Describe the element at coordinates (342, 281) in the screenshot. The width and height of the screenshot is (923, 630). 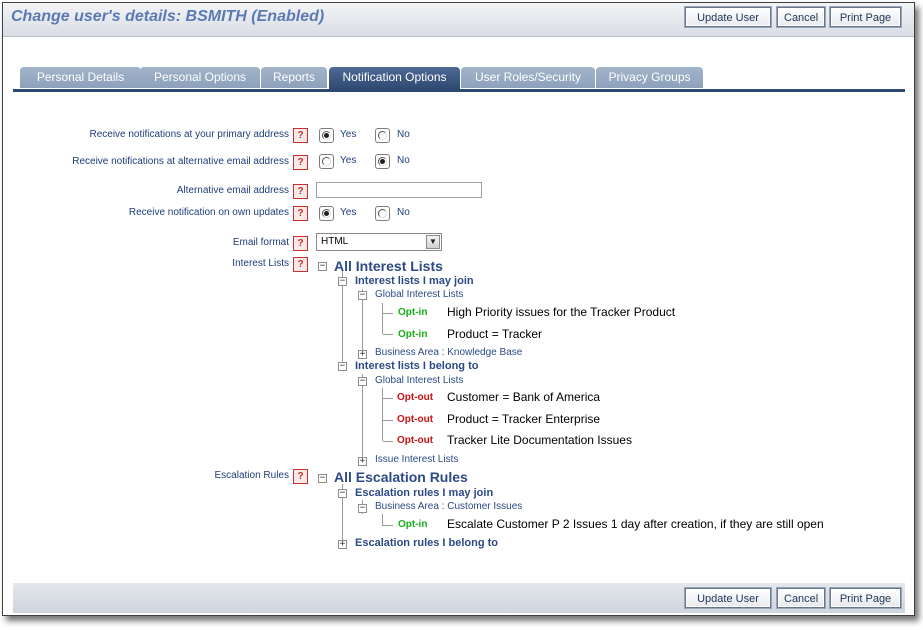
I see `collapse-lists-may-join: −` at that location.